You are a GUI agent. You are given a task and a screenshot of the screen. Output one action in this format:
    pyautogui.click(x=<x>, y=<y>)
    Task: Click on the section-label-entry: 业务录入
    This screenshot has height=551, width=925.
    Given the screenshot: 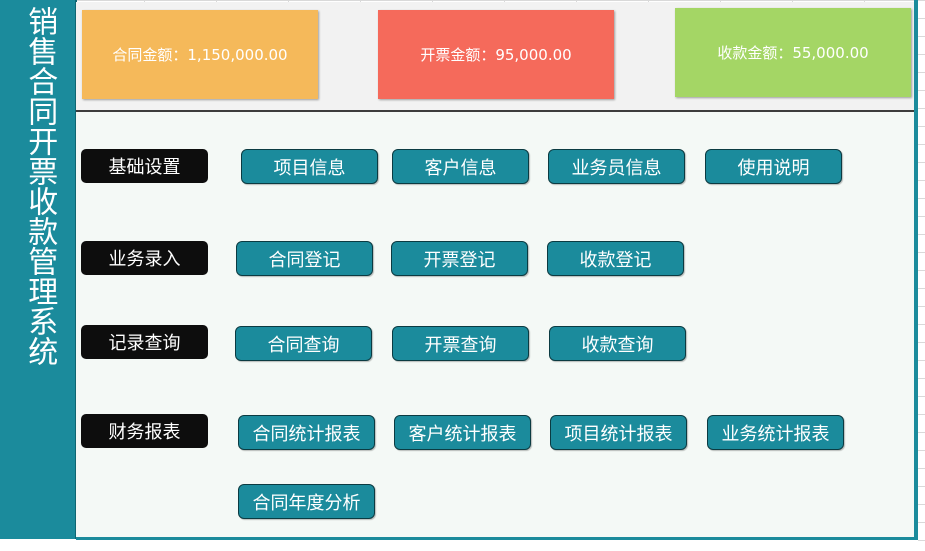 What is the action you would take?
    pyautogui.click(x=144, y=258)
    